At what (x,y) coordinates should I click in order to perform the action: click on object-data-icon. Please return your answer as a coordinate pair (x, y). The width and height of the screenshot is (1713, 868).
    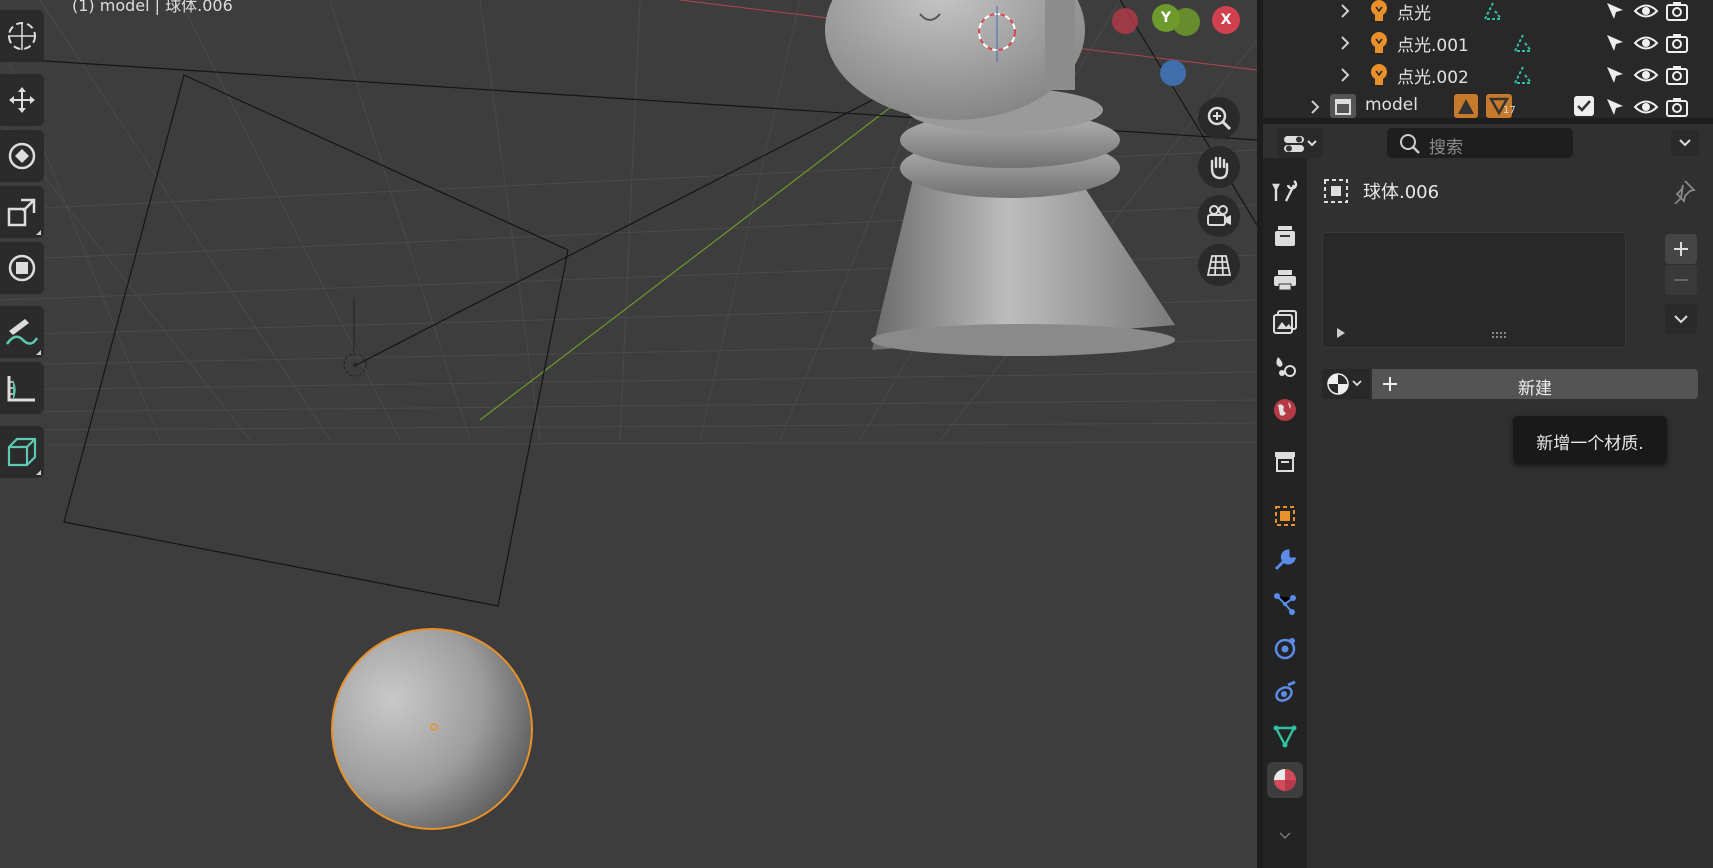
    Looking at the image, I should click on (1466, 106).